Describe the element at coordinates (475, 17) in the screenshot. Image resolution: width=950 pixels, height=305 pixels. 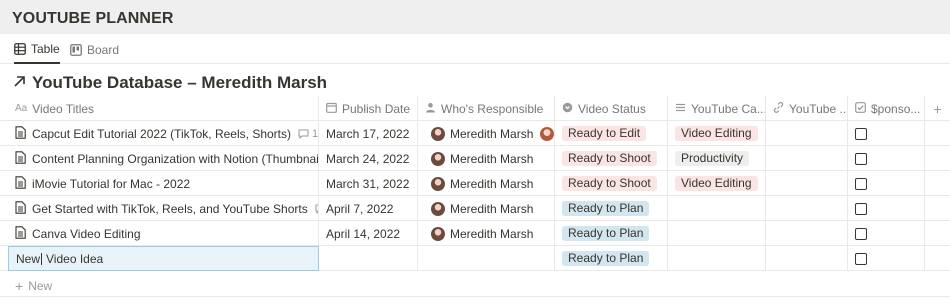
I see `header-bar: YOUTUBE PLANNER` at that location.